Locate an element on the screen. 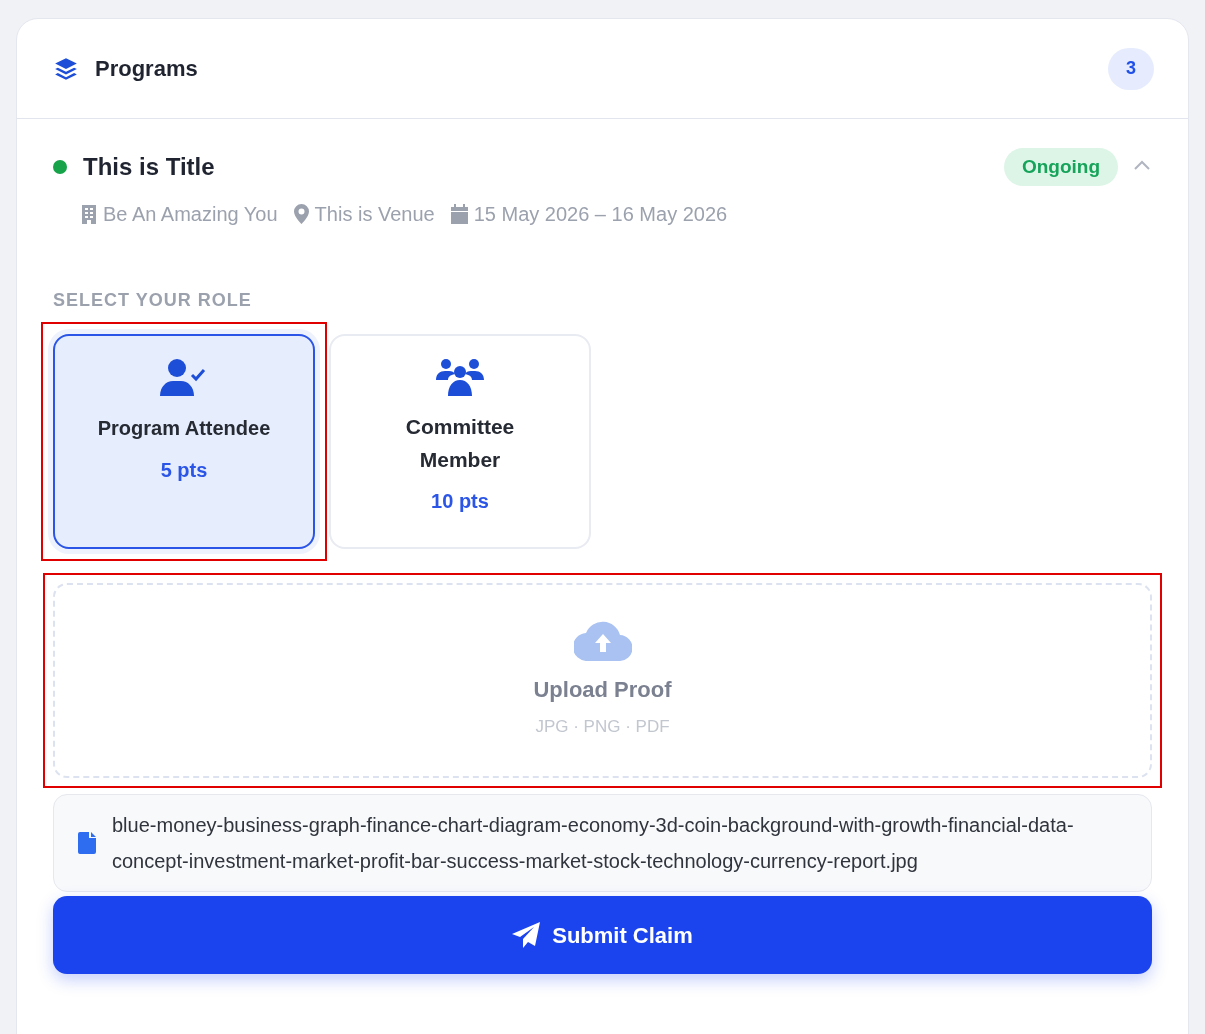 This screenshot has width=1205, height=1034. paper-plane-icon is located at coordinates (526, 935).